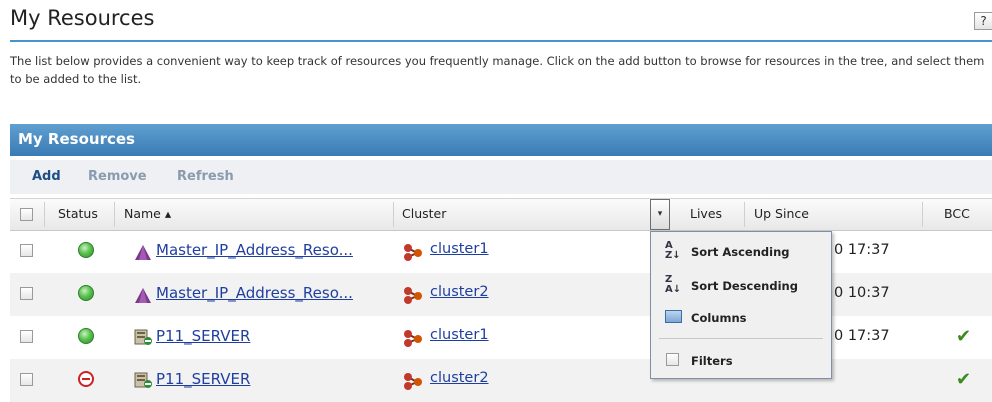 The width and height of the screenshot is (992, 402). What do you see at coordinates (501, 140) in the screenshot?
I see `panel-header: My Resources` at bounding box center [501, 140].